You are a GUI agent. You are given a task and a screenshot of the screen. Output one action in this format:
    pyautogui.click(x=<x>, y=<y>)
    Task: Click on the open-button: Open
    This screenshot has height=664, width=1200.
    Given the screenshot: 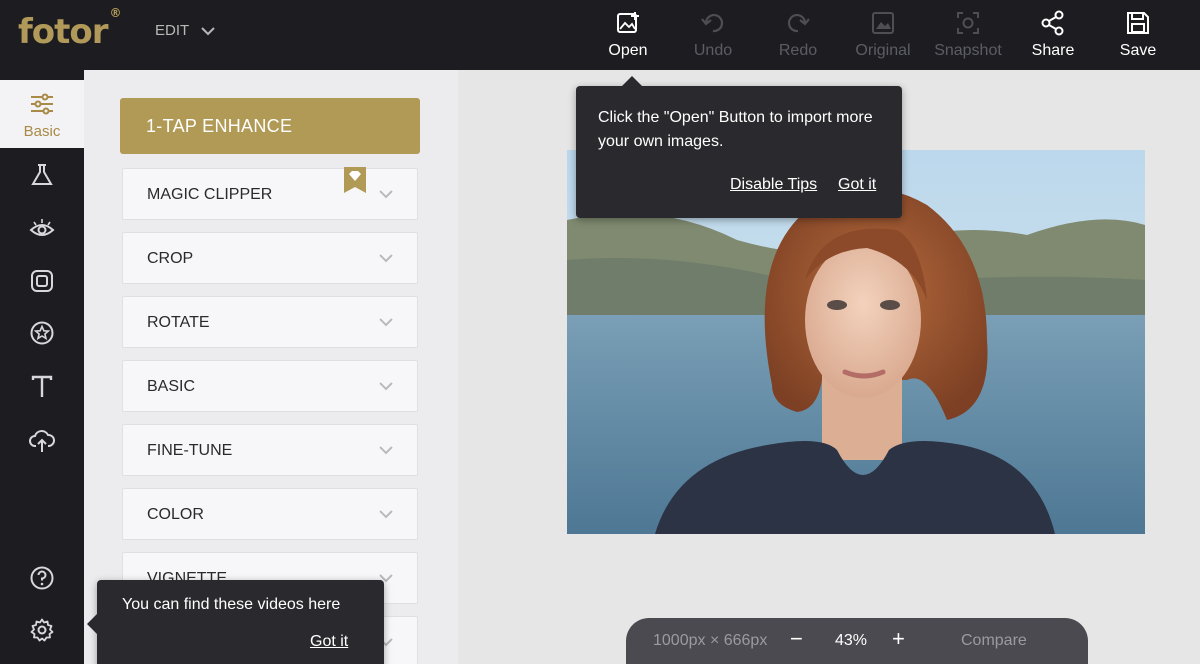 What is the action you would take?
    pyautogui.click(x=628, y=35)
    